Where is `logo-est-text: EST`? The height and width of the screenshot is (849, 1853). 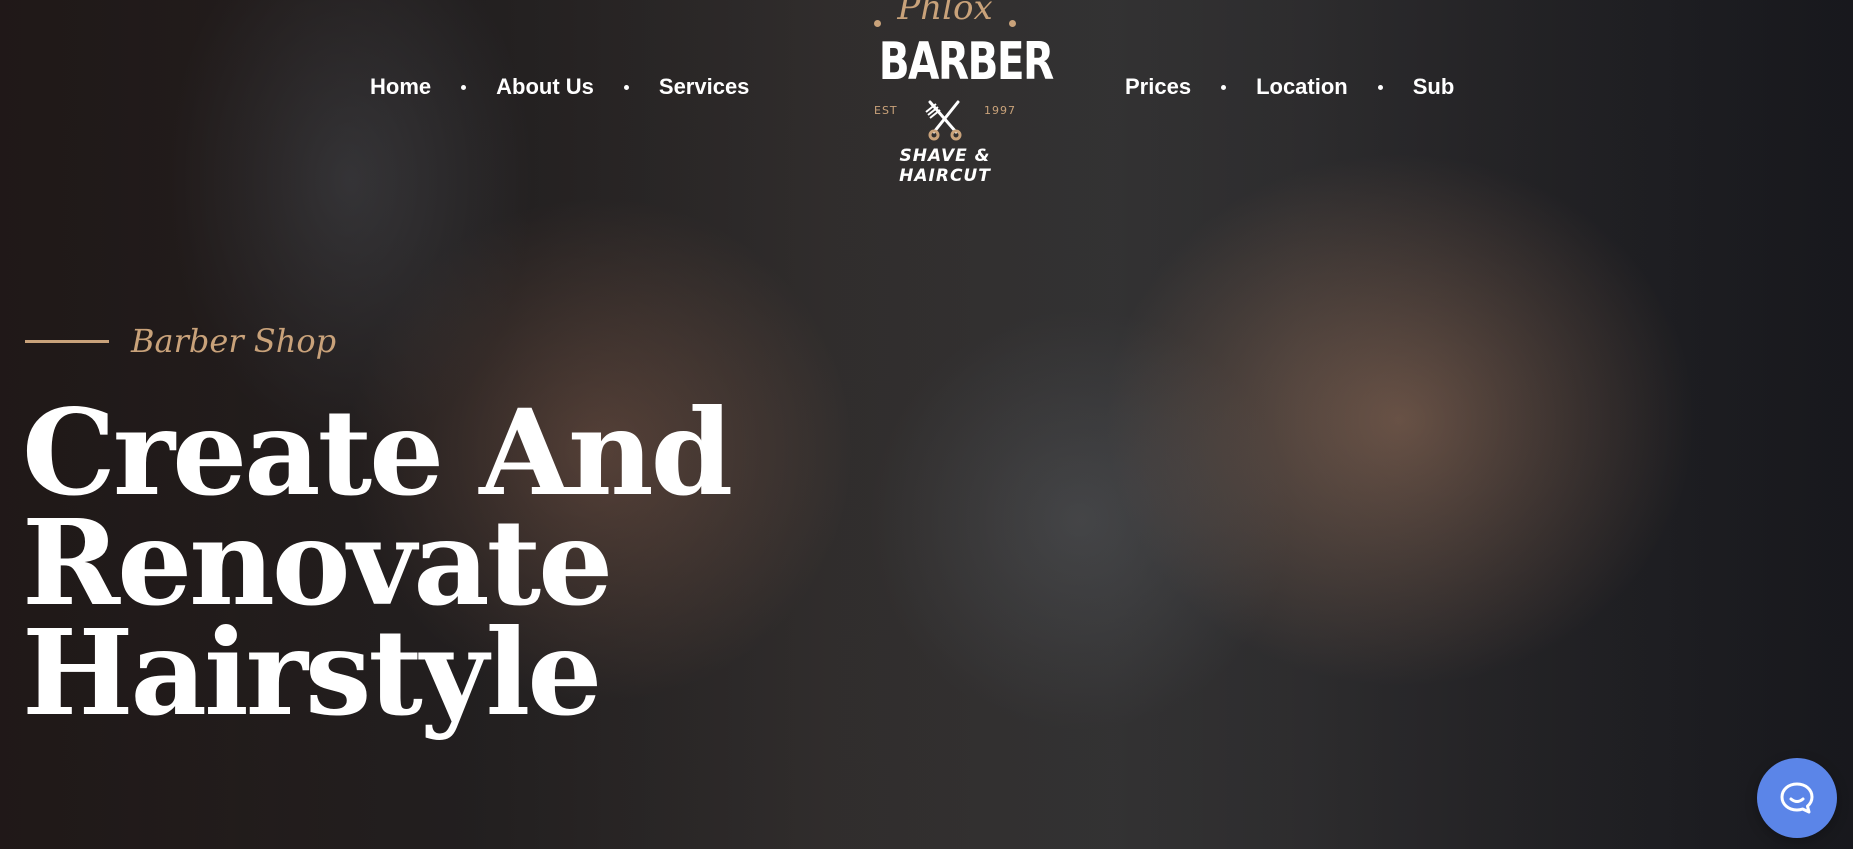
logo-est-text: EST is located at coordinates (886, 110).